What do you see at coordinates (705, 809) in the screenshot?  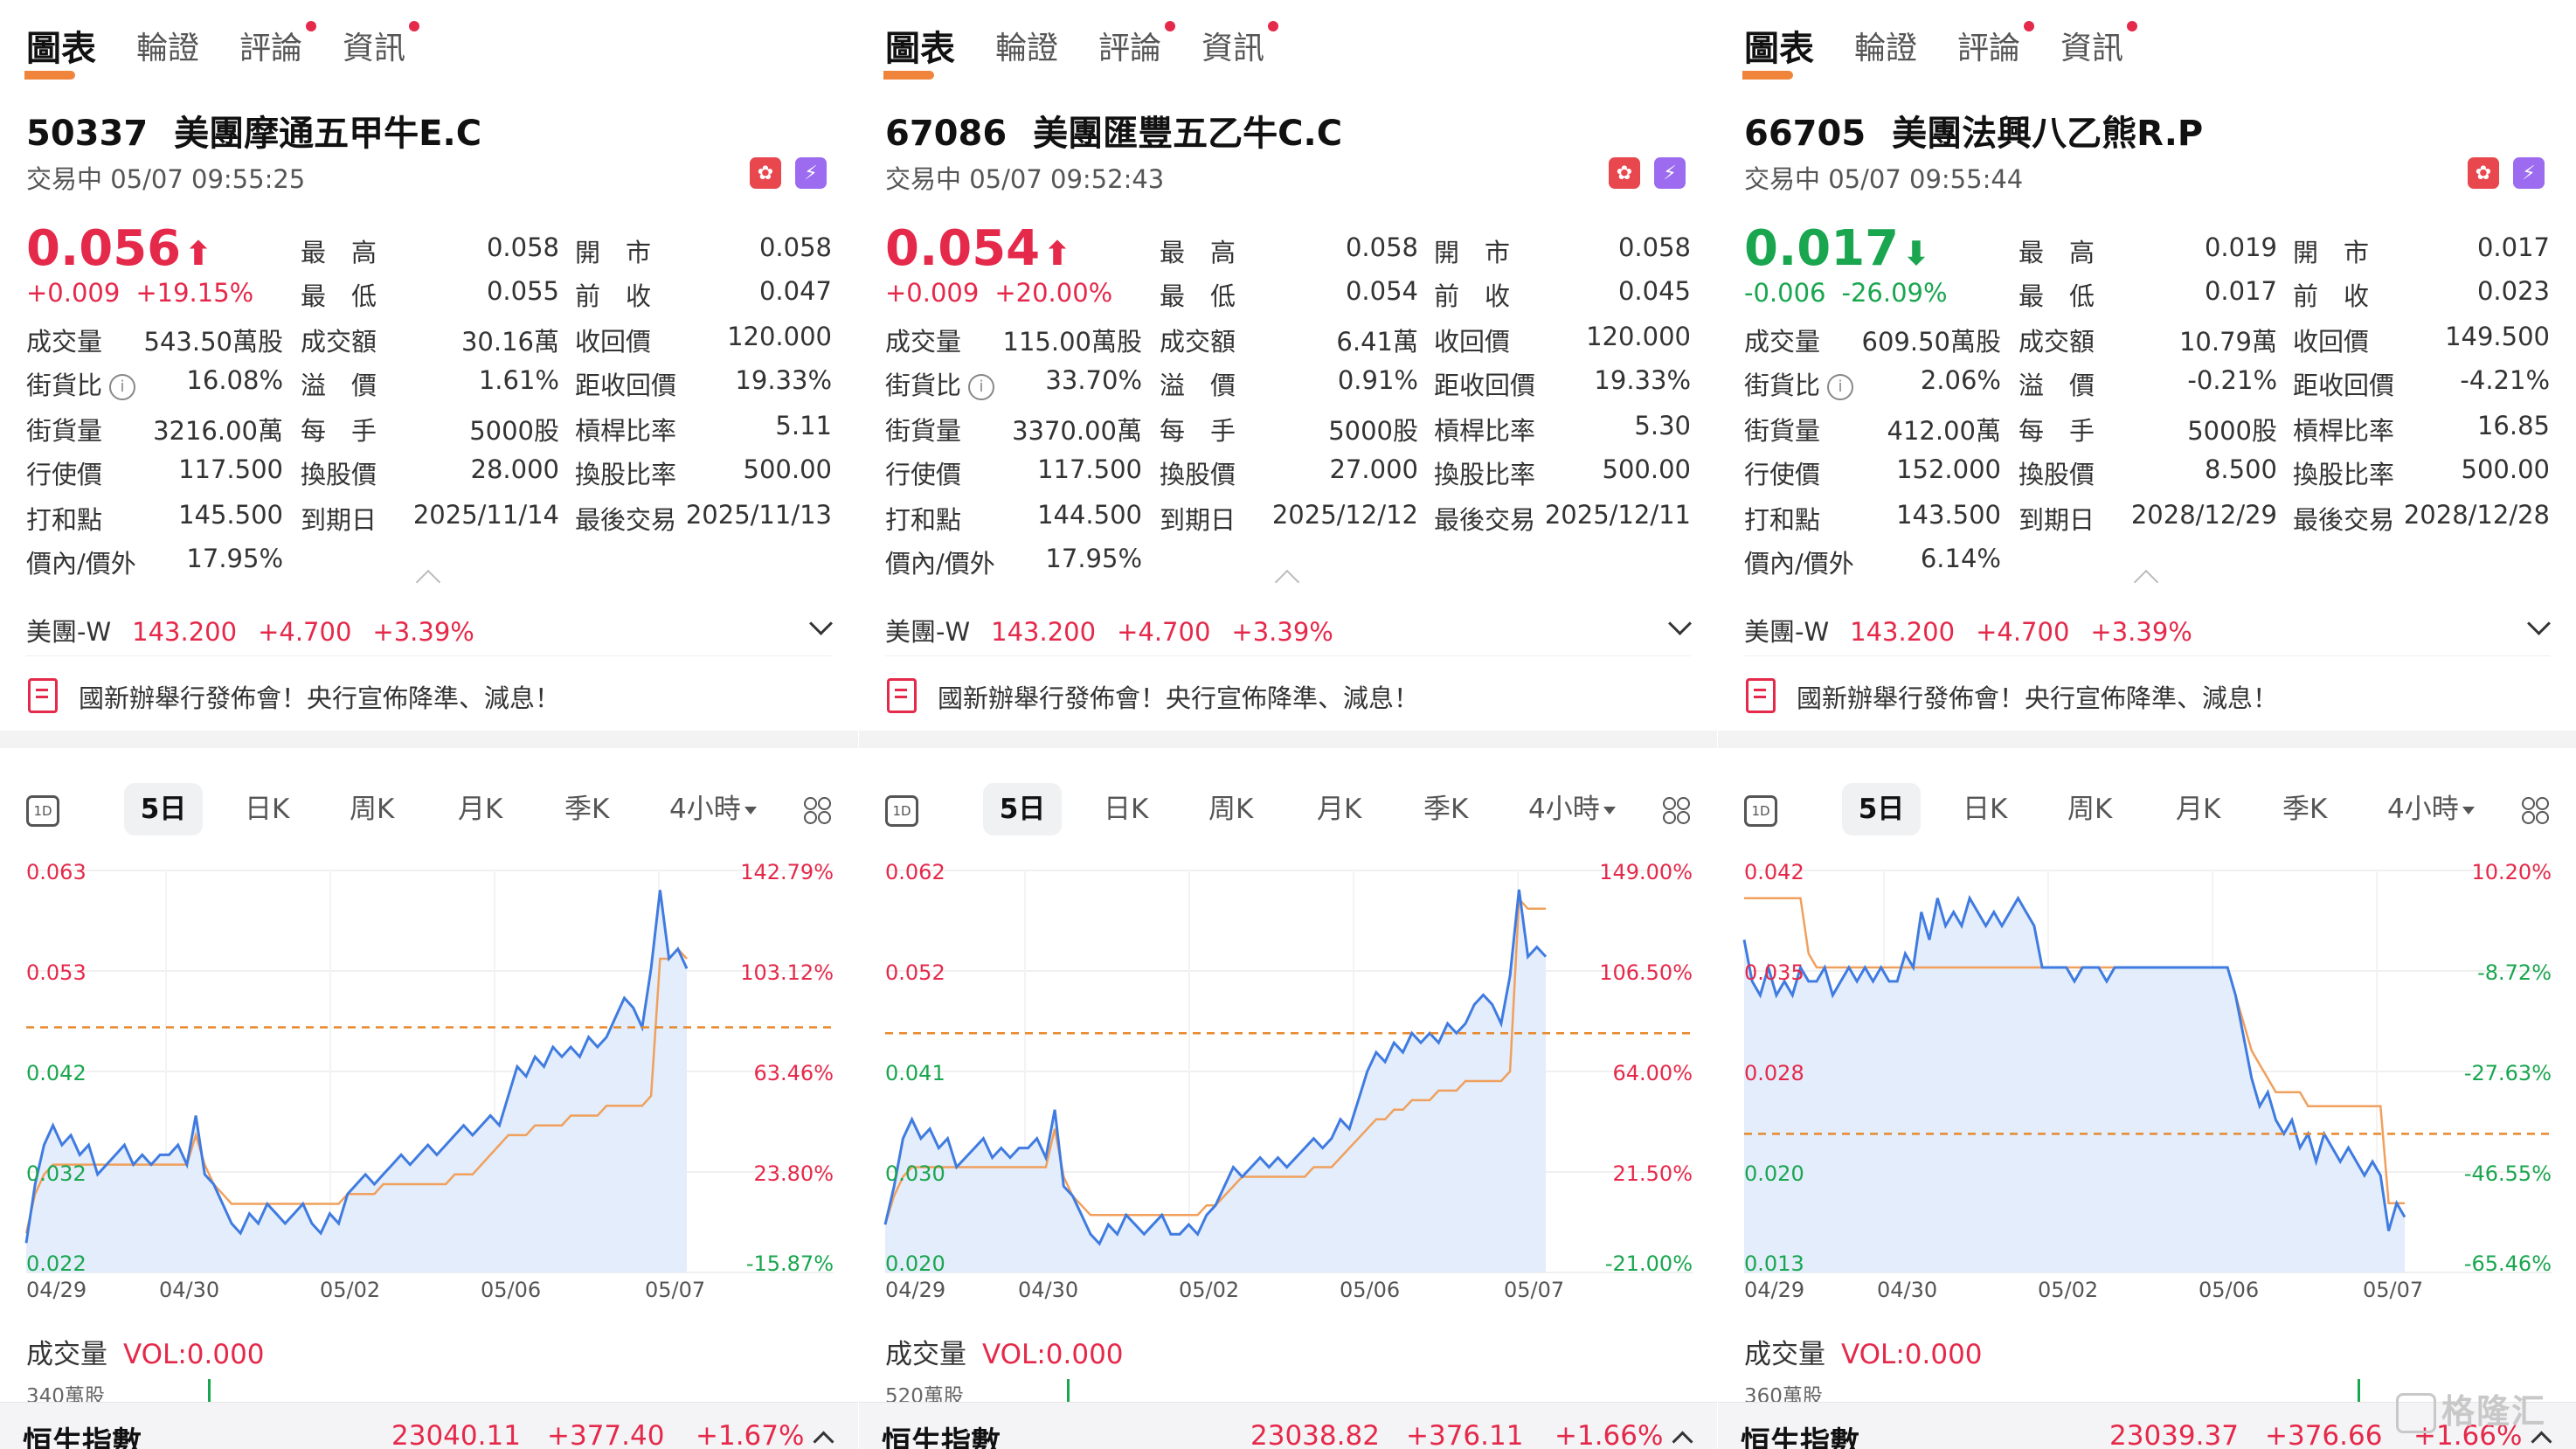 I see `period-tab-label: 4小時` at bounding box center [705, 809].